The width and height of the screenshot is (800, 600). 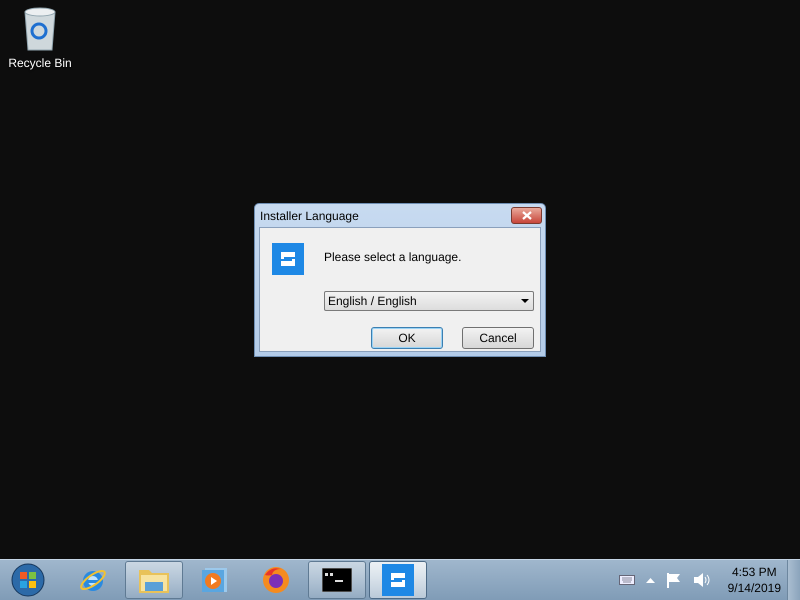 I want to click on keyboard-icon, so click(x=626, y=580).